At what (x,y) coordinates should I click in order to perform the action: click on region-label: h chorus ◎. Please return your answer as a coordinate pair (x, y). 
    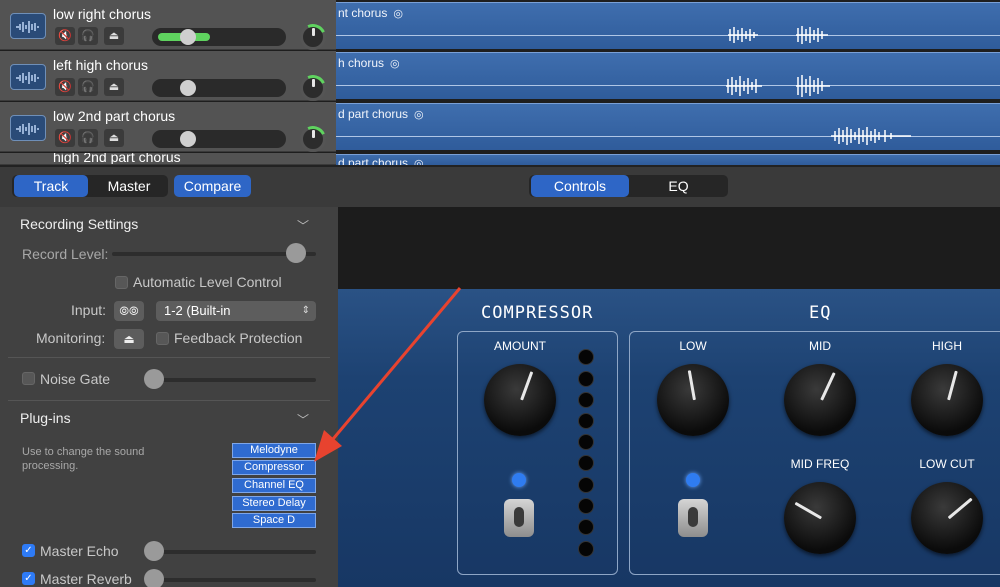
    Looking at the image, I should click on (369, 63).